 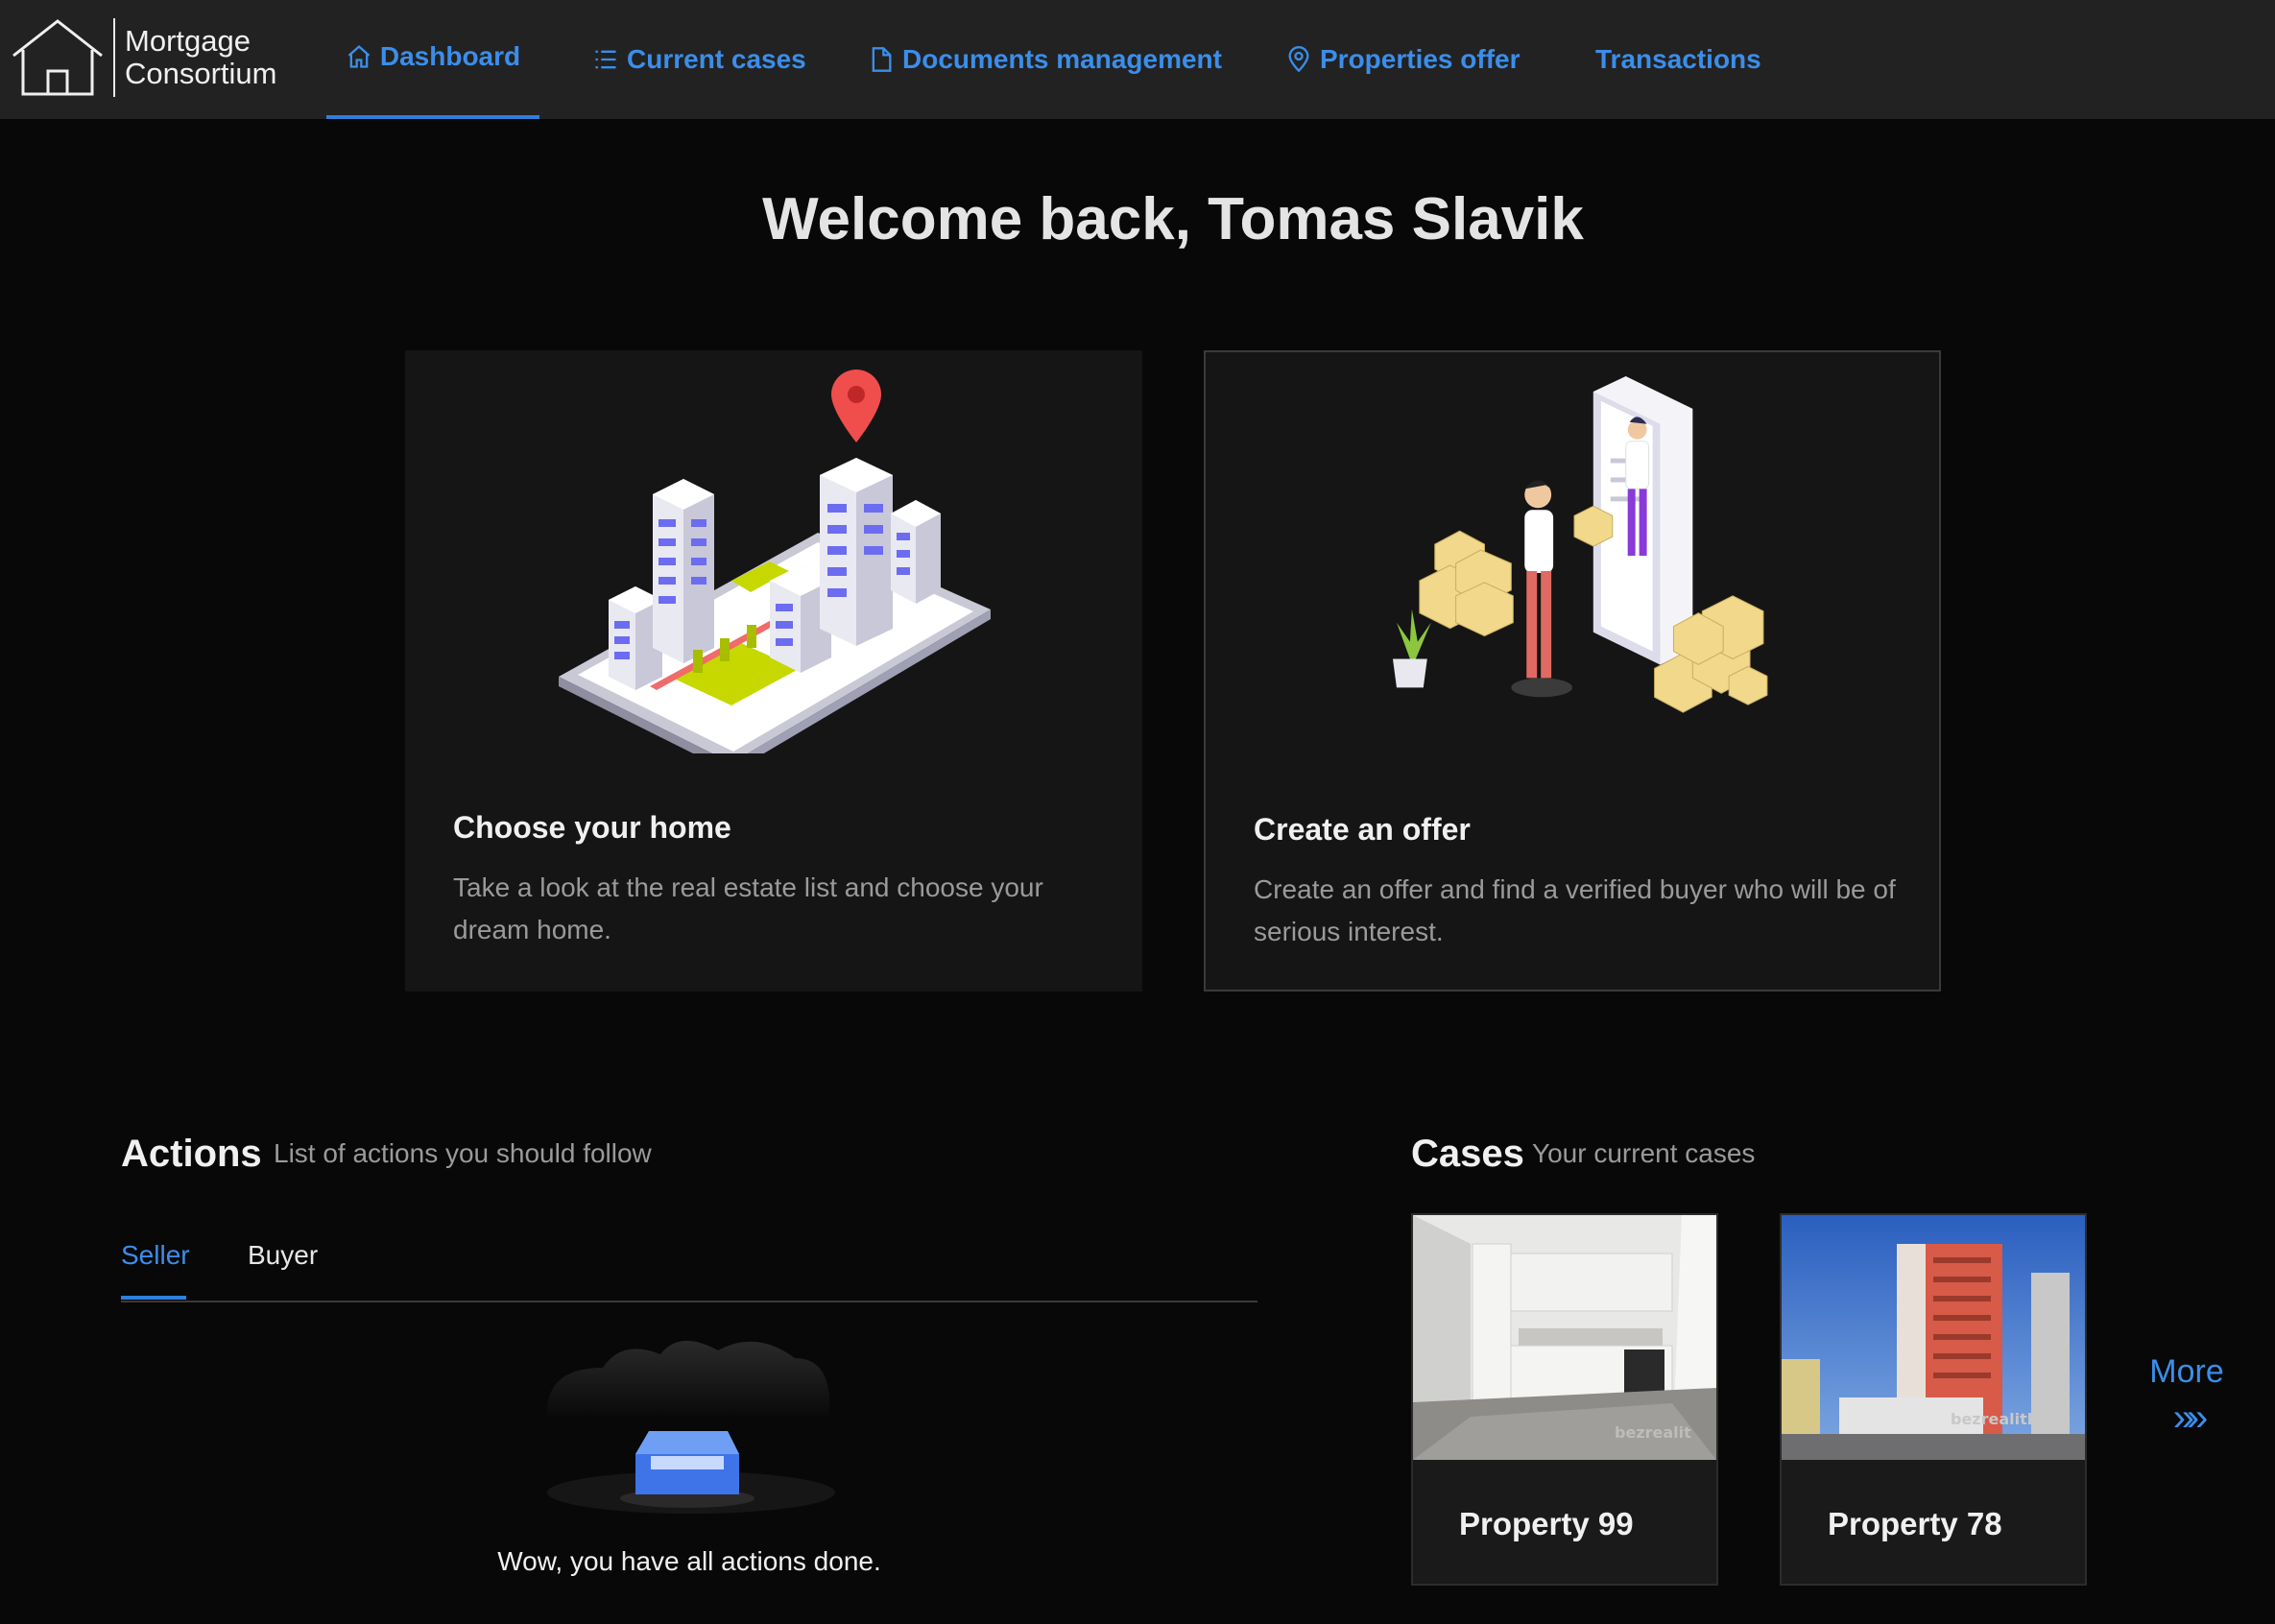 What do you see at coordinates (2190, 1418) in the screenshot?
I see `double-chevron-right-icon: »»` at bounding box center [2190, 1418].